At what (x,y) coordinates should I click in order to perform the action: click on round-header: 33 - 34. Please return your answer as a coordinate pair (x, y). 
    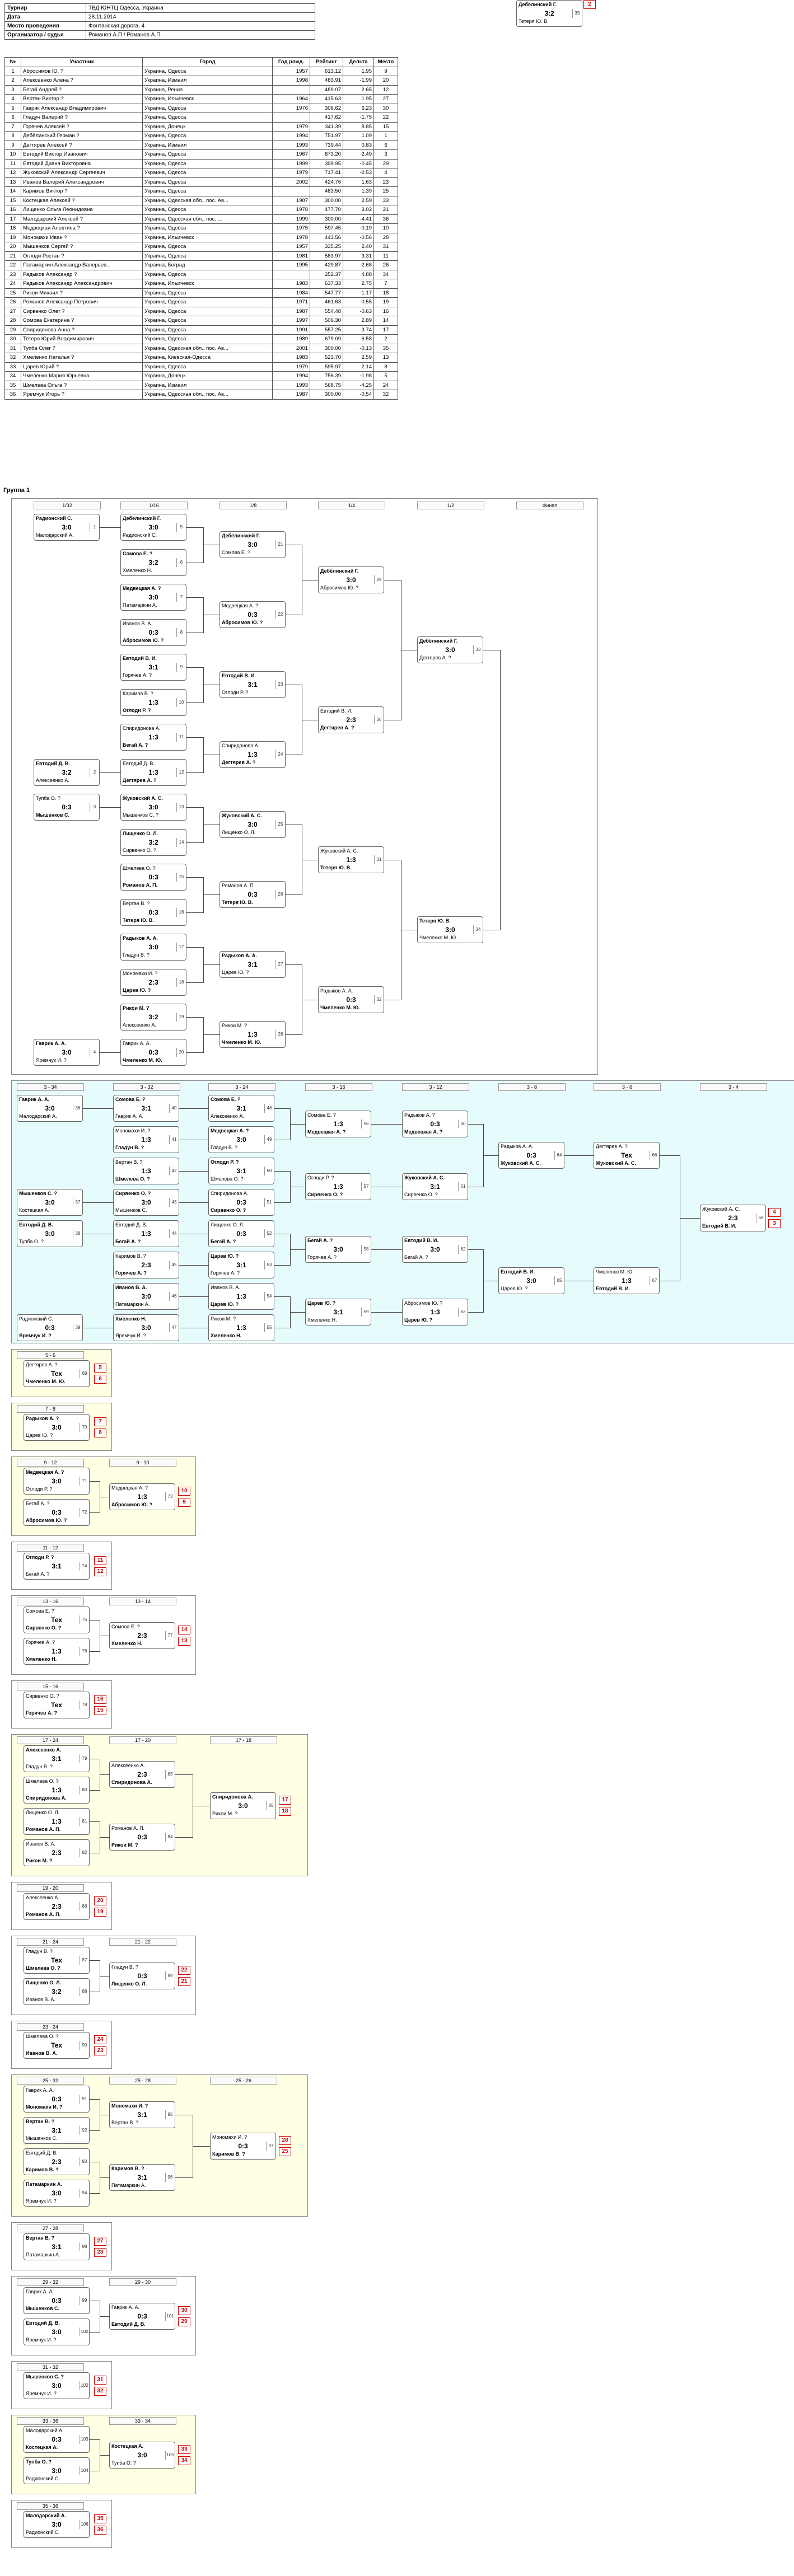
    Looking at the image, I should click on (142, 2421).